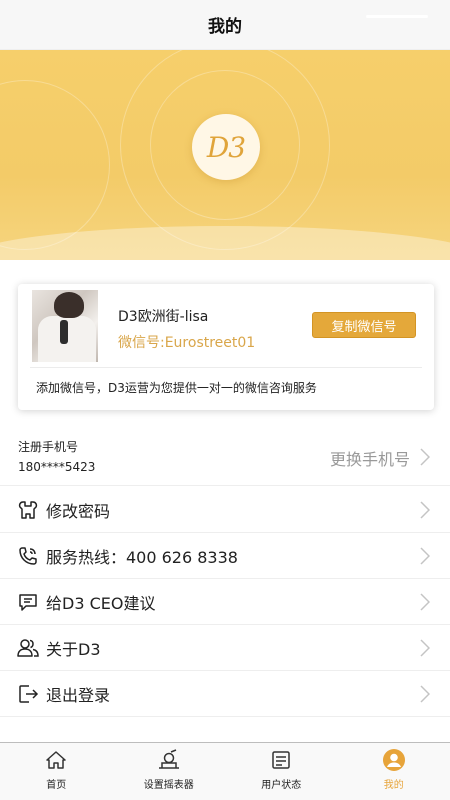 The height and width of the screenshot is (800, 450). I want to click on card-divider, so click(226, 367).